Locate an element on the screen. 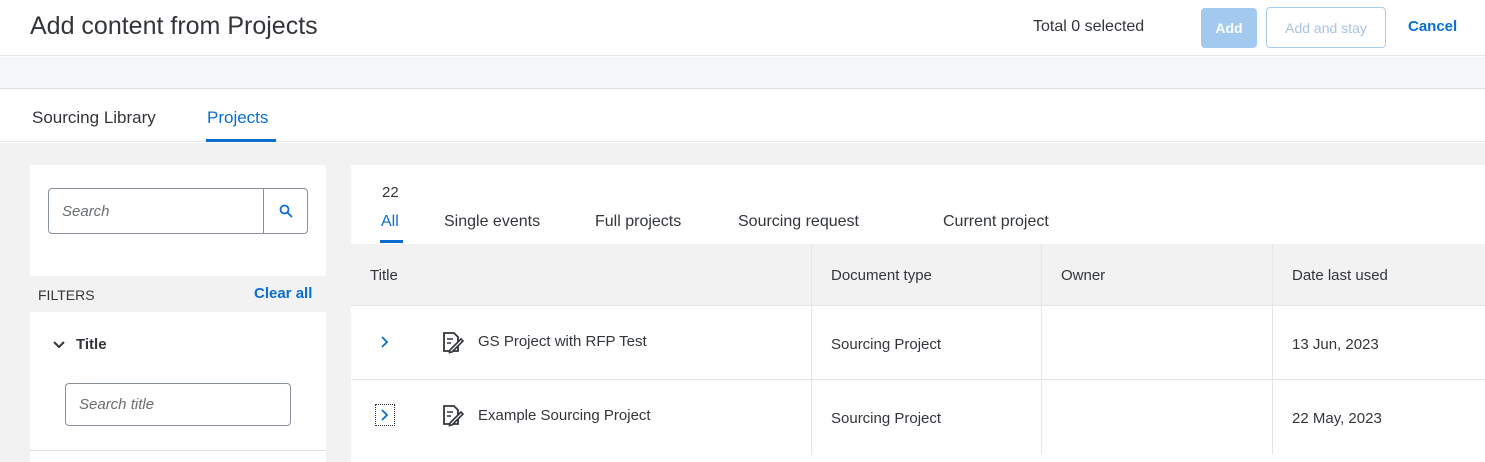  total-selected-label: Total 0 selected is located at coordinates (1089, 26).